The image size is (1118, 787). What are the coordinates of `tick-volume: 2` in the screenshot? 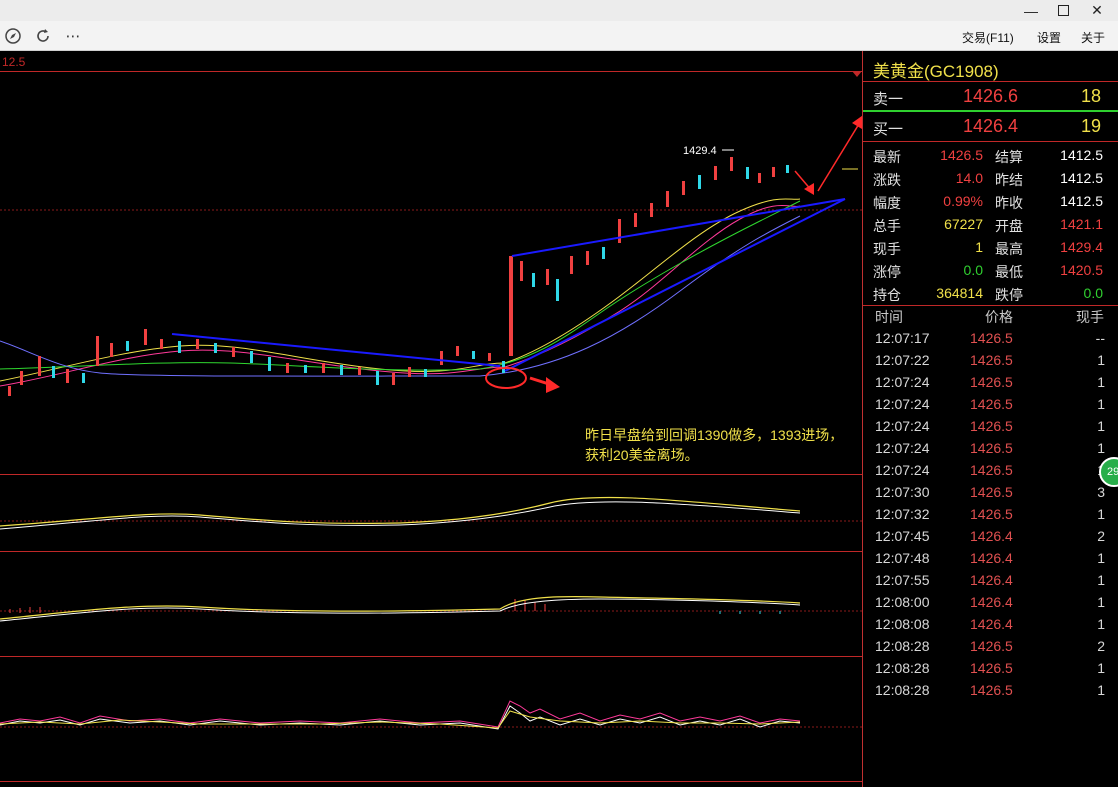 It's located at (1101, 646).